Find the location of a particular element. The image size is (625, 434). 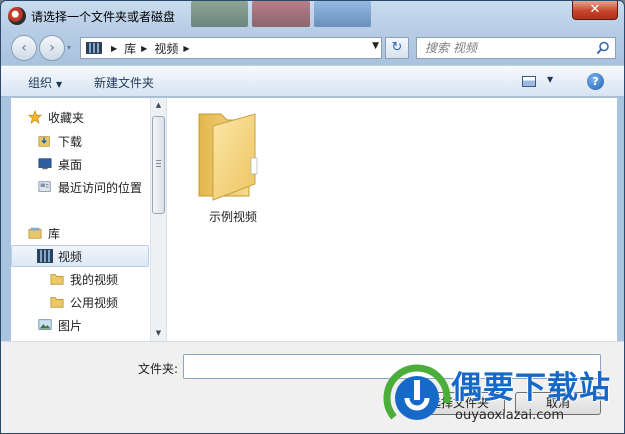

back-button: ‹ is located at coordinates (24, 48).